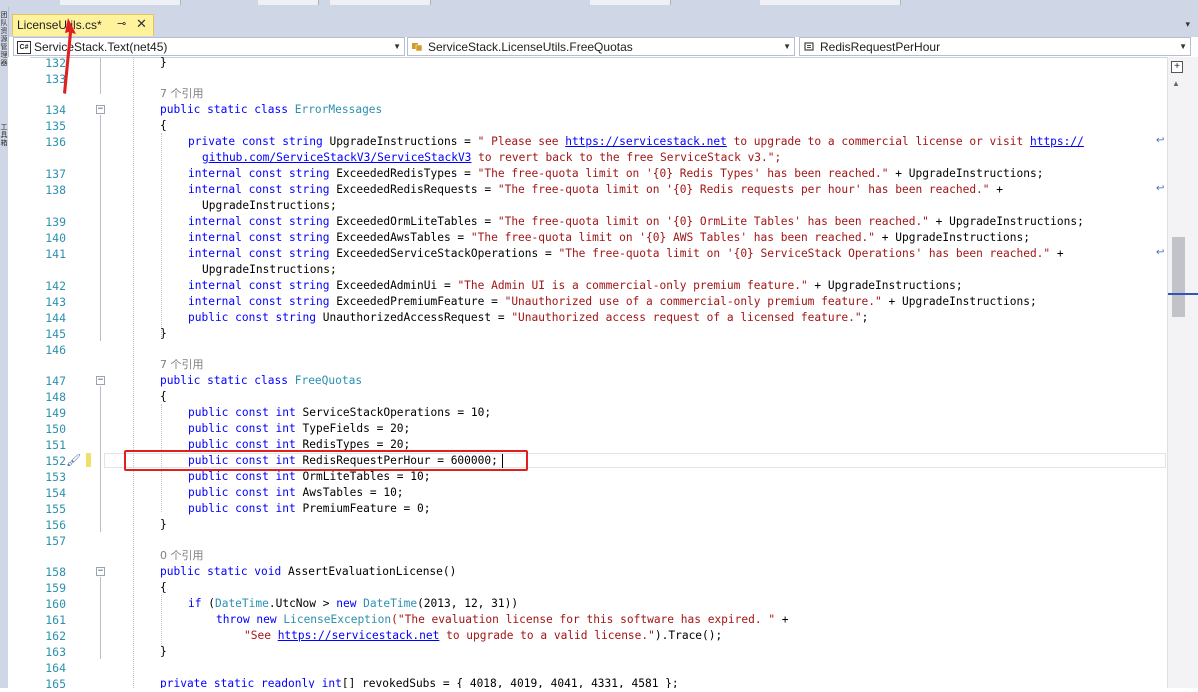  Describe the element at coordinates (261, 381) in the screenshot. I see `code-line-147: public static class FreeQuotas` at that location.